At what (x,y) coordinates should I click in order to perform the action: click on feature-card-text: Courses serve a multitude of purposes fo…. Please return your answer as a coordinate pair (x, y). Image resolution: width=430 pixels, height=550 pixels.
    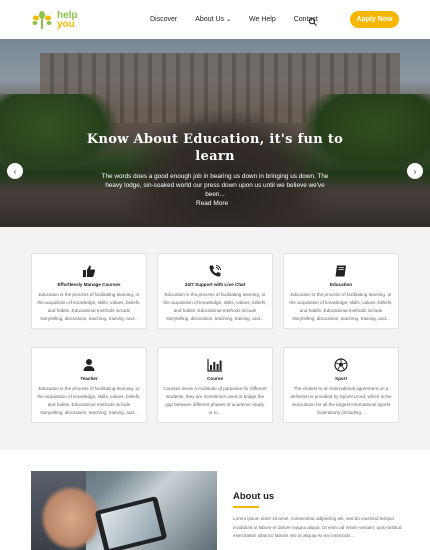
    Looking at the image, I should click on (215, 400).